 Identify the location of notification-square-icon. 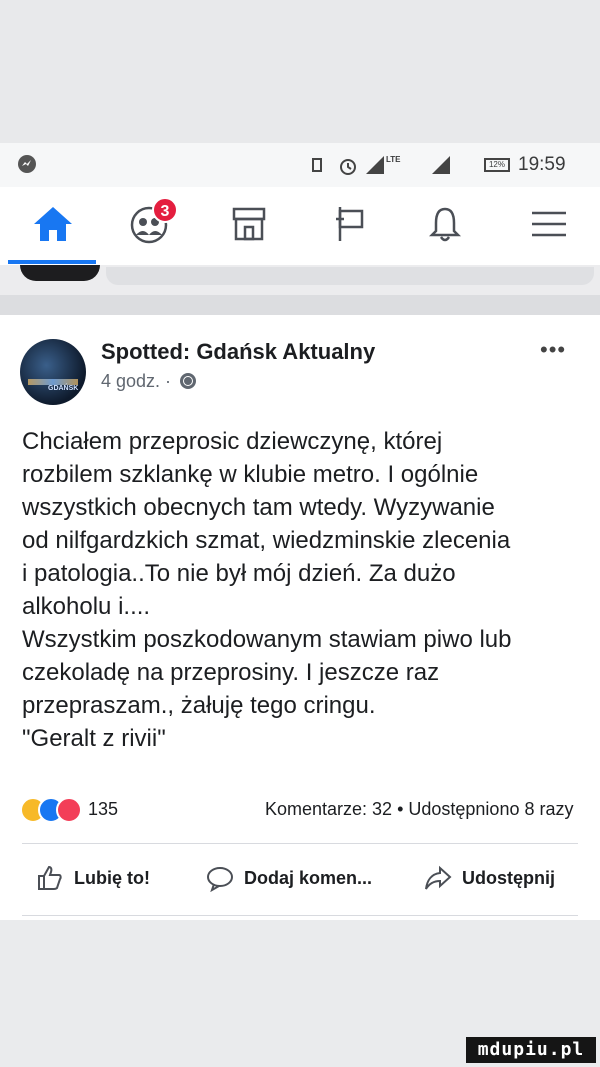
(317, 165).